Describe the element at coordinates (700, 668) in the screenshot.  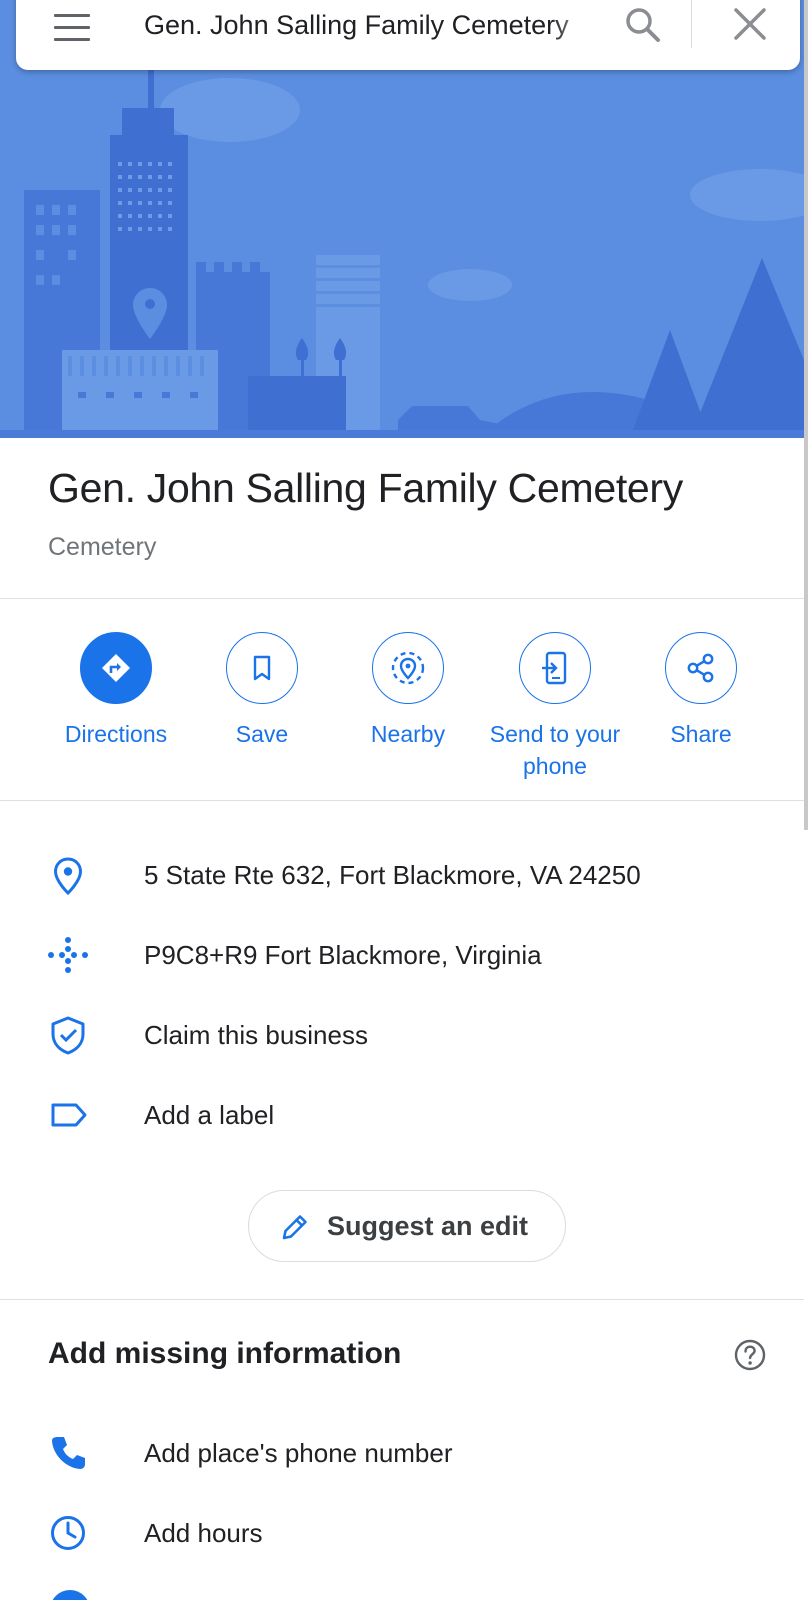
I see `share-icon` at that location.